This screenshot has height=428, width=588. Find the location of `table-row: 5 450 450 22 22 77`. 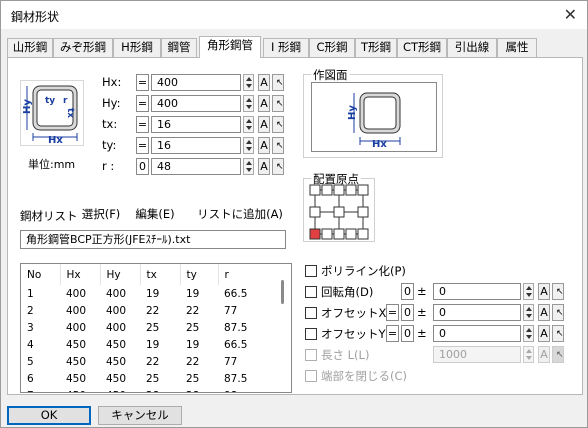

table-row: 5 450 450 22 22 77 is located at coordinates (140, 361).